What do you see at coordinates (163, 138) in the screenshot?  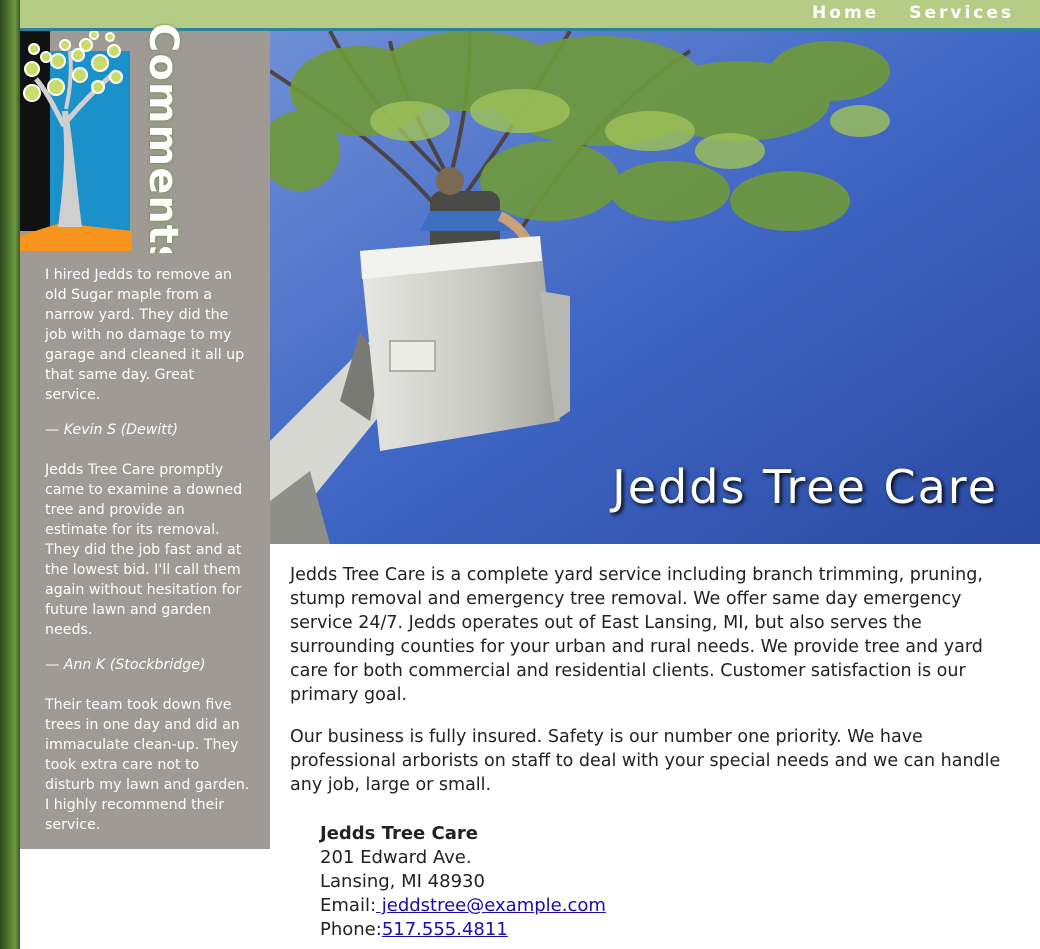 I see `comments-heading: Comments` at bounding box center [163, 138].